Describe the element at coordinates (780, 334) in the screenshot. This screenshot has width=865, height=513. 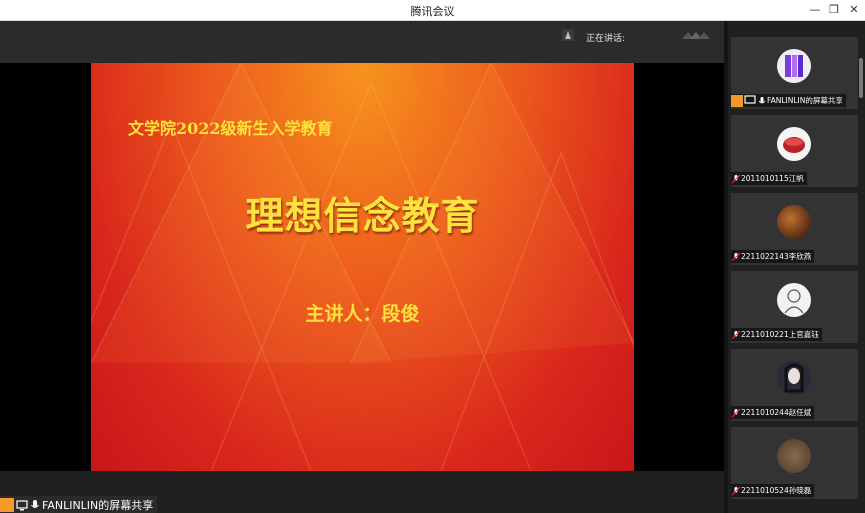
I see `participant-name: 2211010221上官嘉钰` at that location.